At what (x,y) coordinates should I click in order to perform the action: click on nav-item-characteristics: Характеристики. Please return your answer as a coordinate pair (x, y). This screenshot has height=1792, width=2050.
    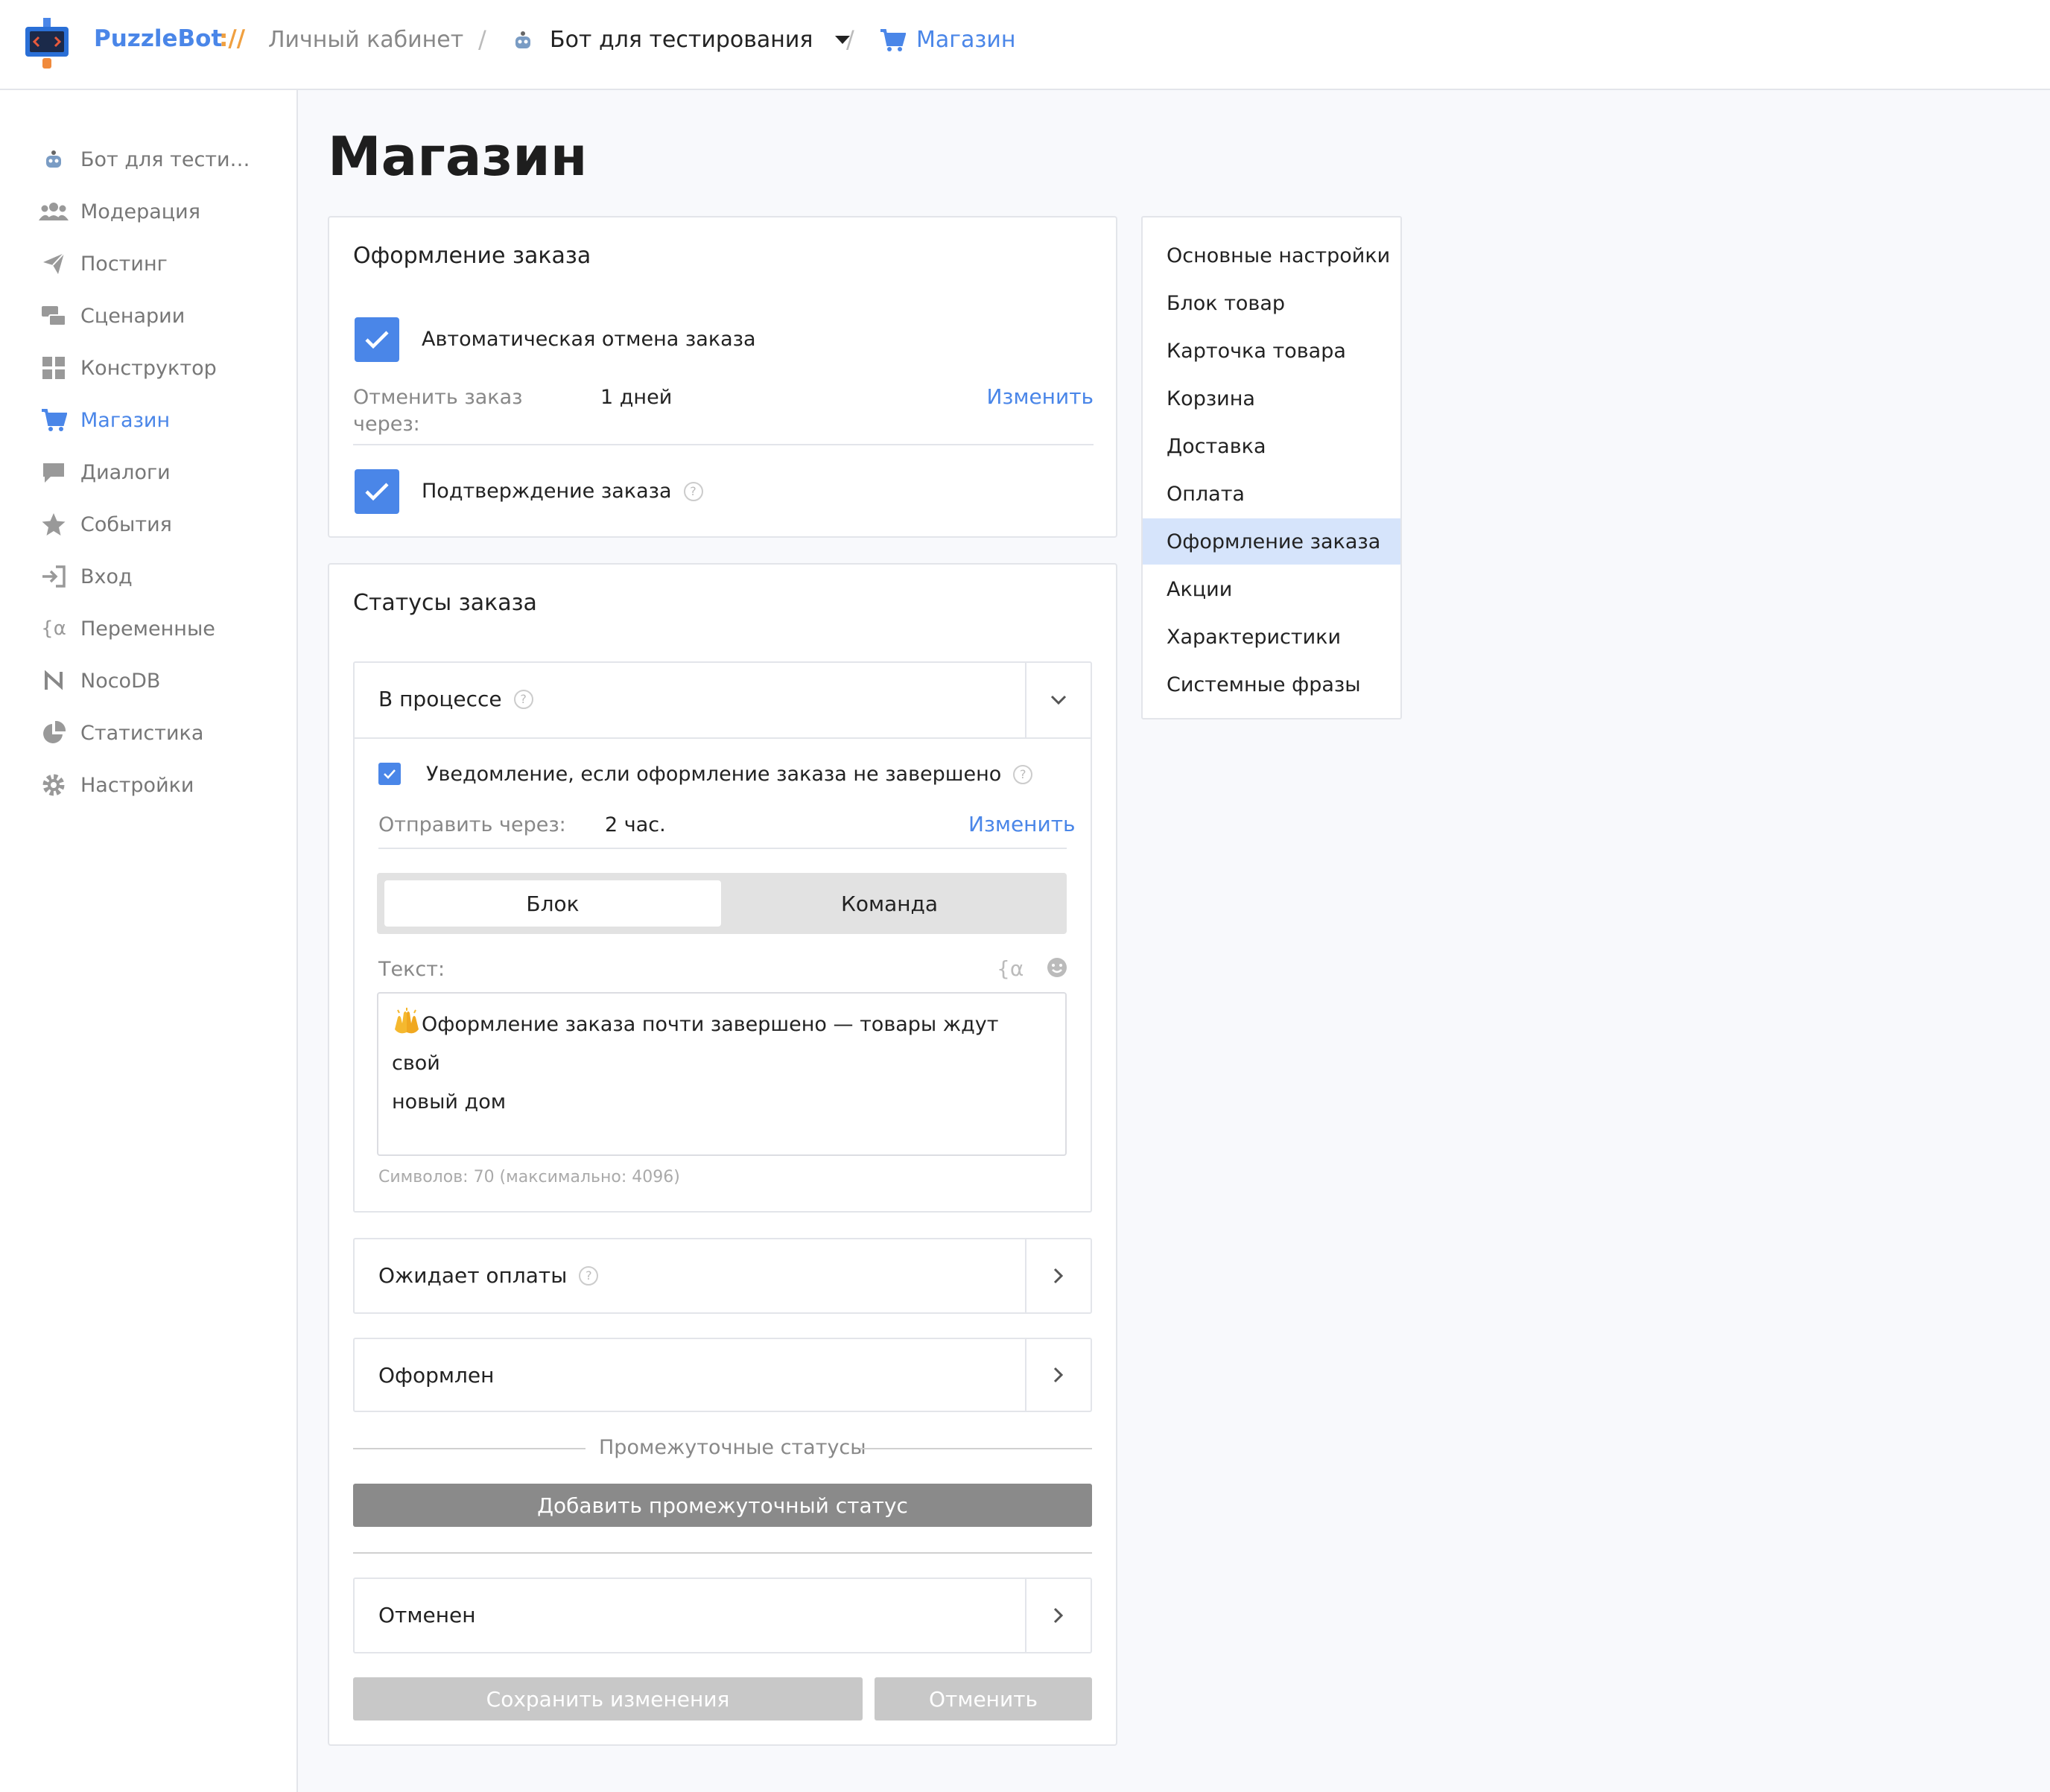
    Looking at the image, I should click on (1272, 637).